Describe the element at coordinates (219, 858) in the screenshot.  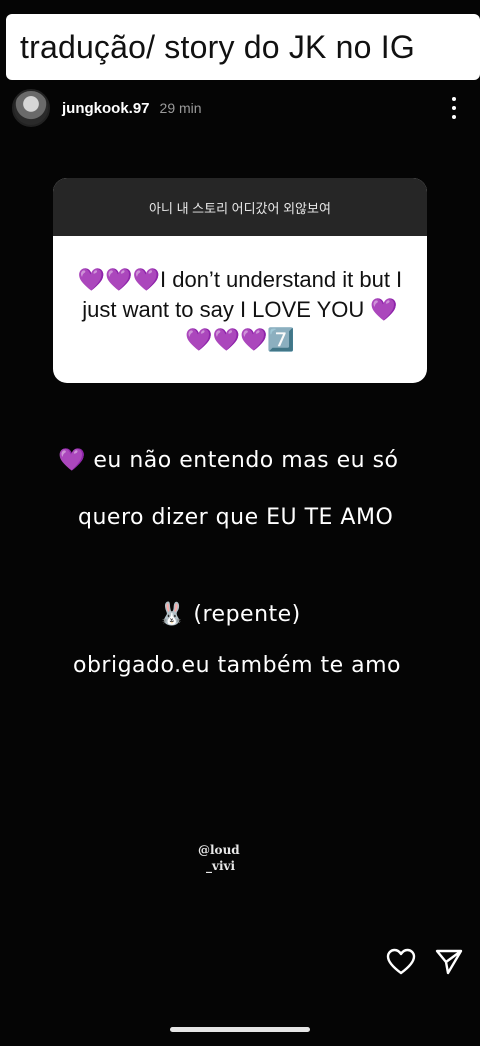
I see `watermark: @loud _vivi` at that location.